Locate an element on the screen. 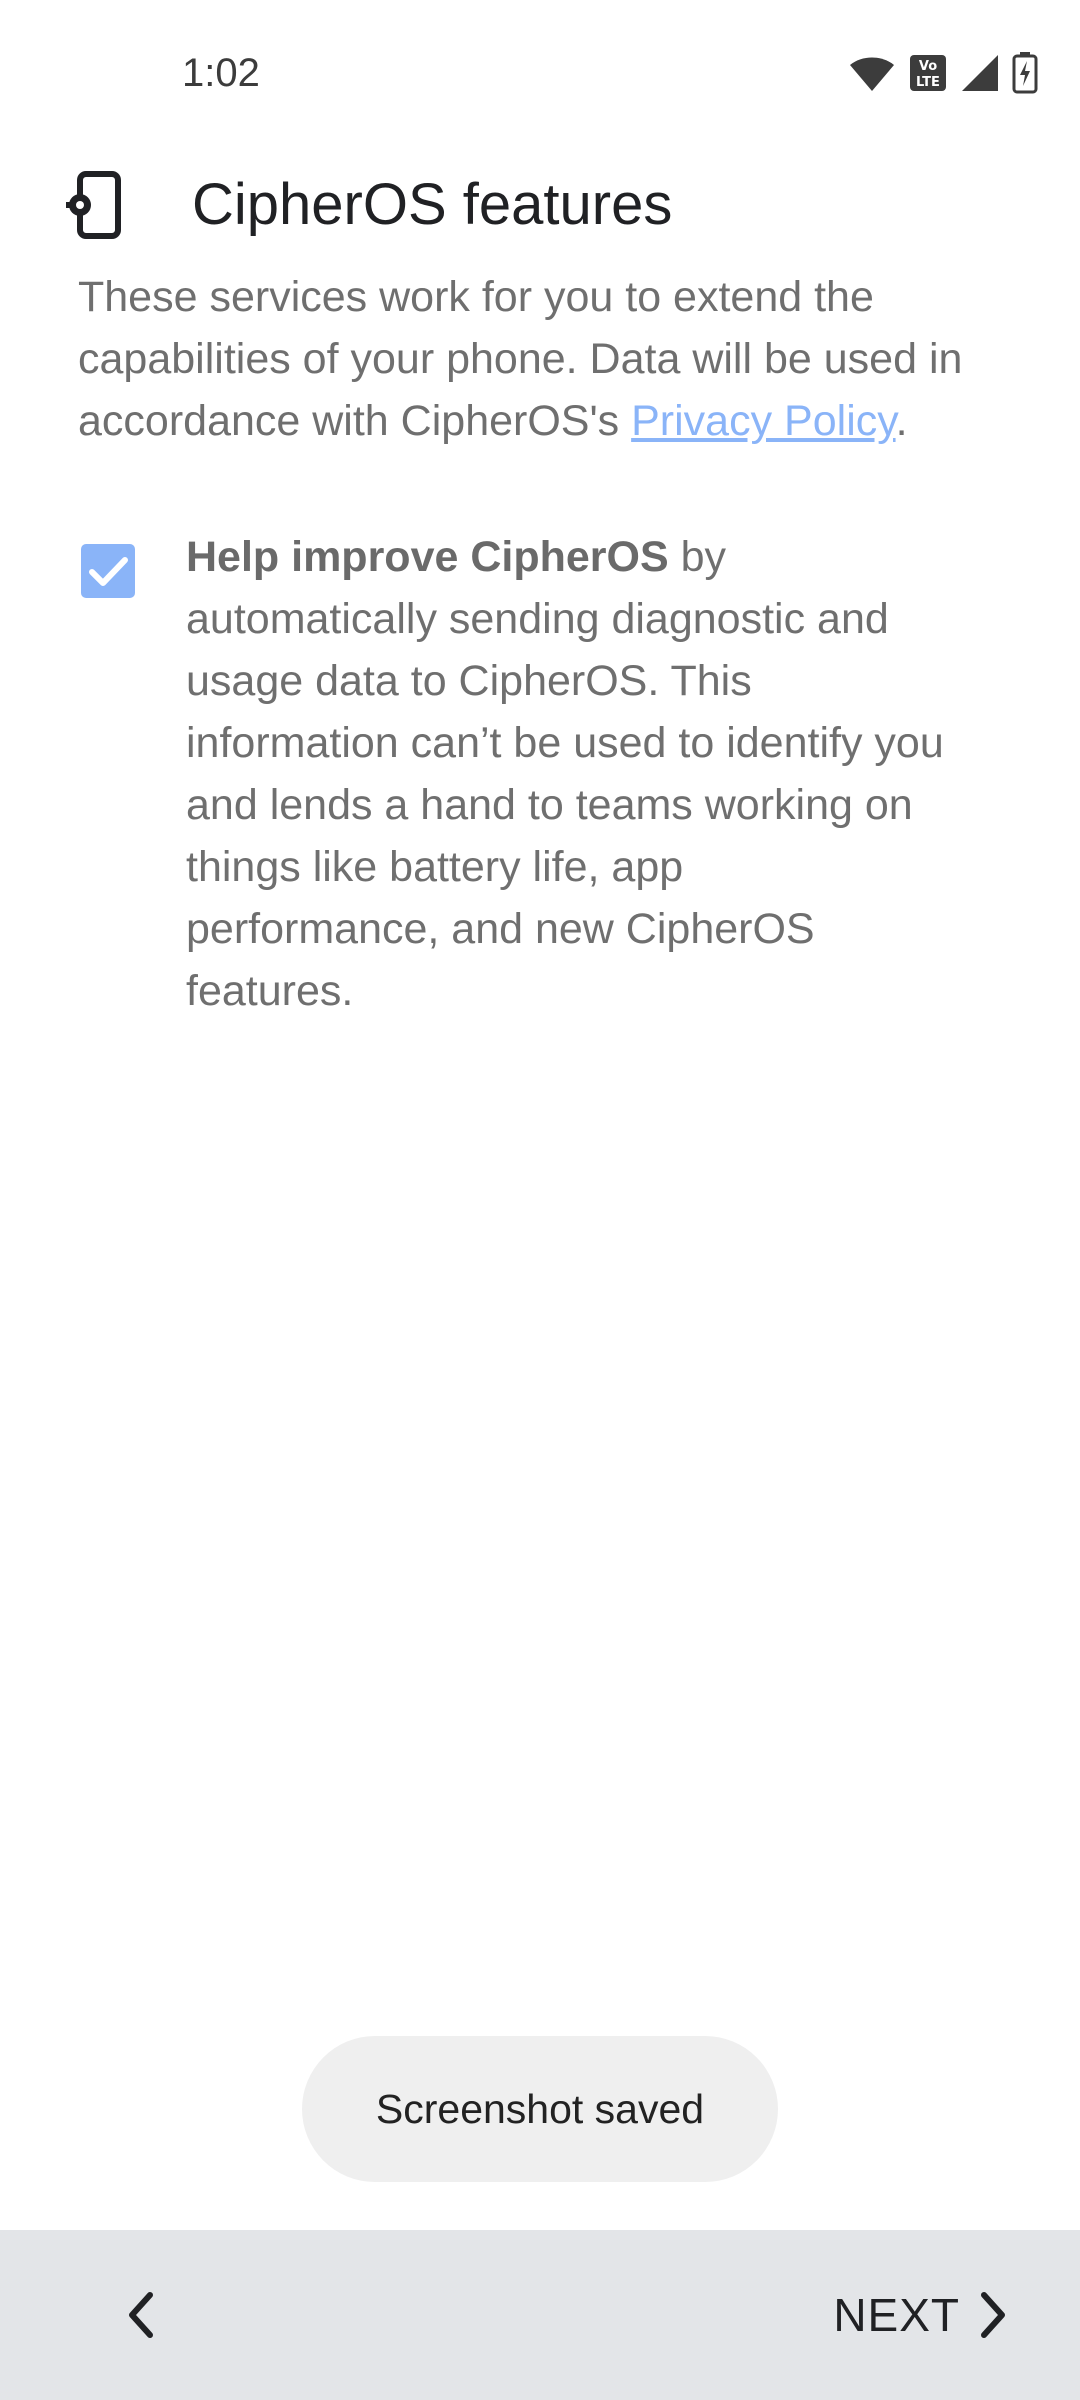 This screenshot has width=1080, height=2400. phone-settings-icon is located at coordinates (95, 205).